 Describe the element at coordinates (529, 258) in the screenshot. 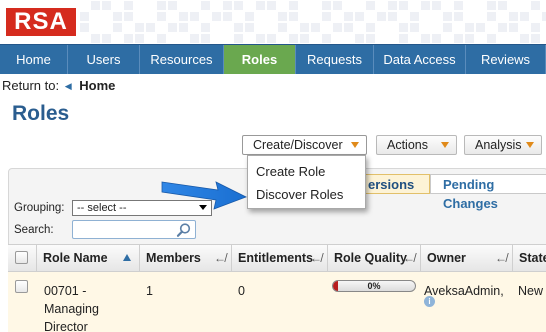

I see `column-state: State` at that location.